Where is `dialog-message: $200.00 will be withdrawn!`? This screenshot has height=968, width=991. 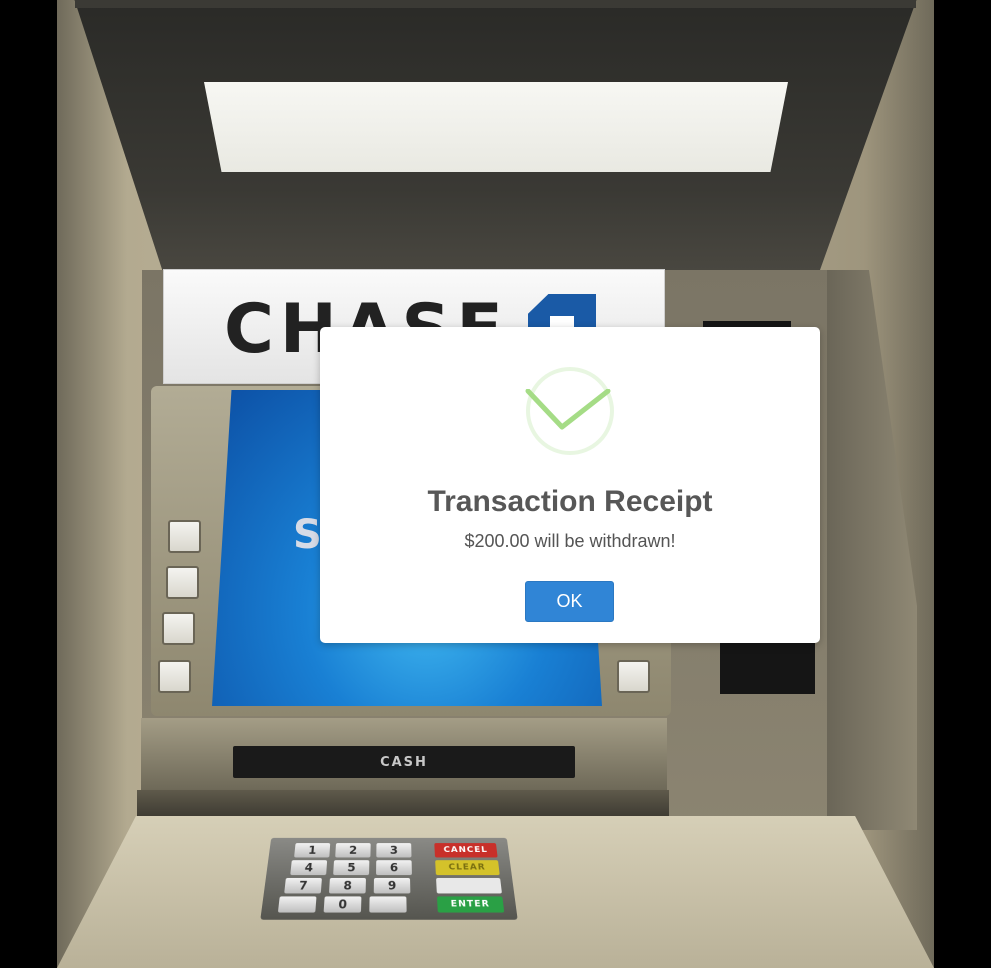
dialog-message: $200.00 will be withdrawn! is located at coordinates (570, 541).